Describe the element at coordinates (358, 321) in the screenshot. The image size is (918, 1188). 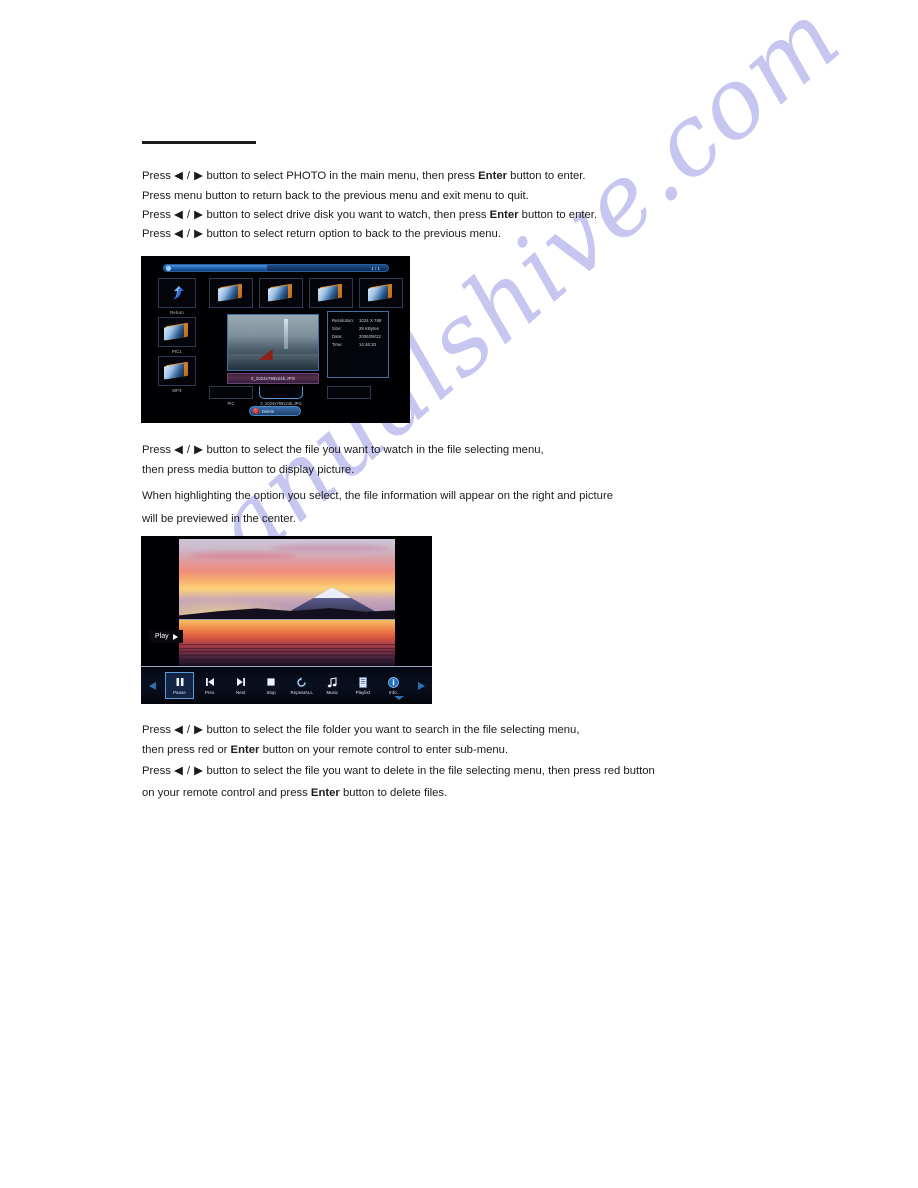
I see `file-info-row: Resolution: 1024 X 768` at that location.